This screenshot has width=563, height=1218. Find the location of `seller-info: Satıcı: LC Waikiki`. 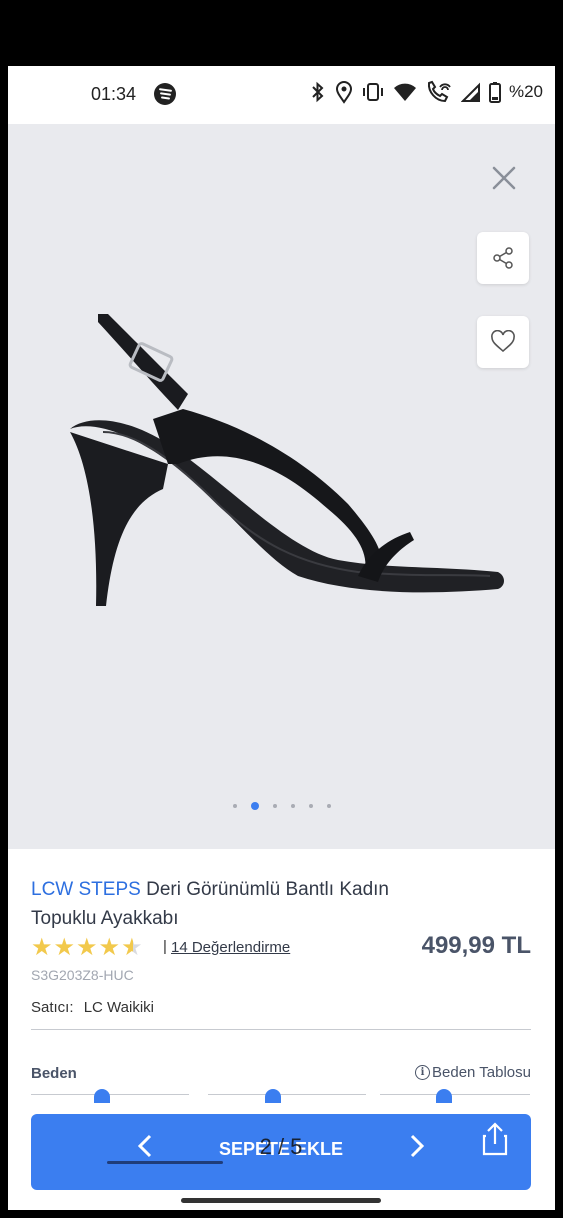

seller-info: Satıcı: LC Waikiki is located at coordinates (92, 1007).